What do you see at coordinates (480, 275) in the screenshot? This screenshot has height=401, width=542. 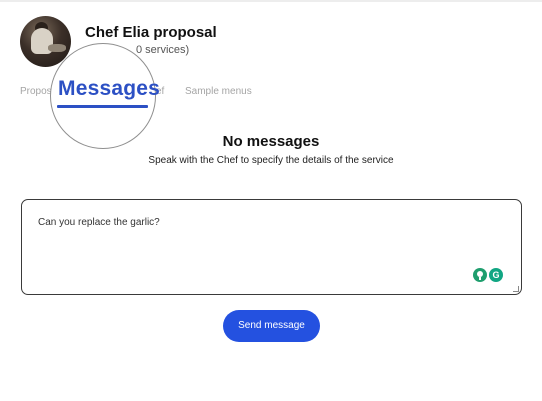 I see `lightbulb-icon` at bounding box center [480, 275].